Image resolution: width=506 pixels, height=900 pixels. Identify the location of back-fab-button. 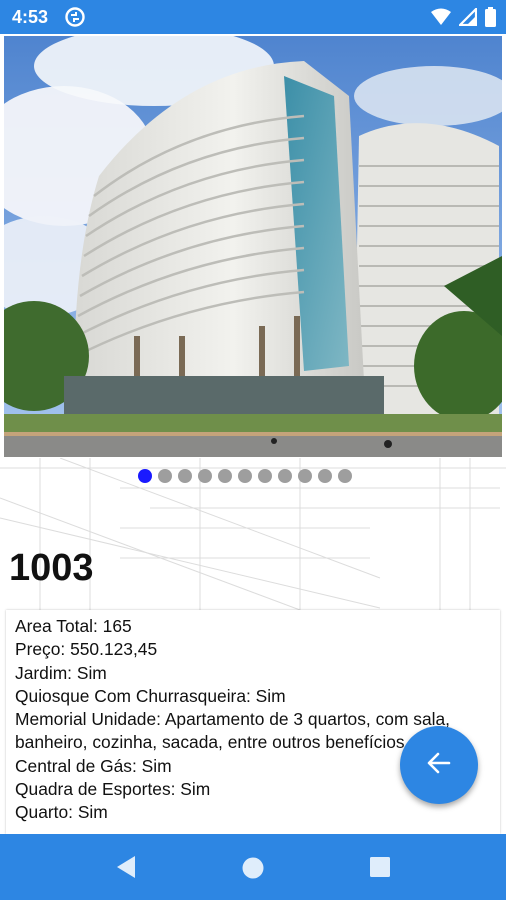
(439, 765).